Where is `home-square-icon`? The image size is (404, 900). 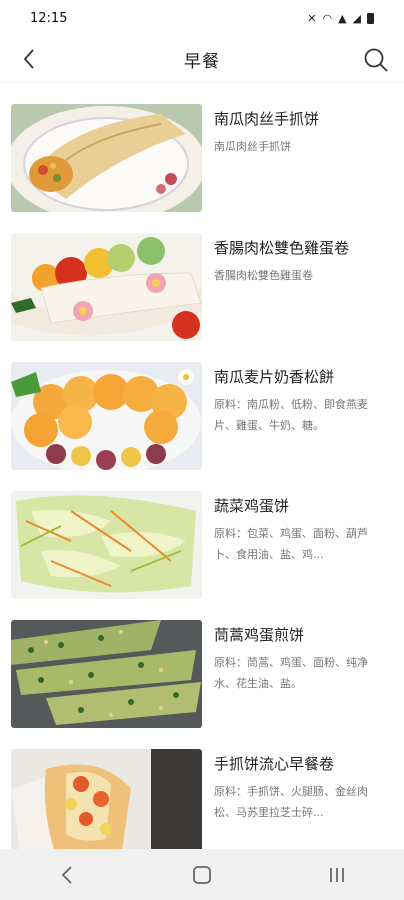 home-square-icon is located at coordinates (202, 874).